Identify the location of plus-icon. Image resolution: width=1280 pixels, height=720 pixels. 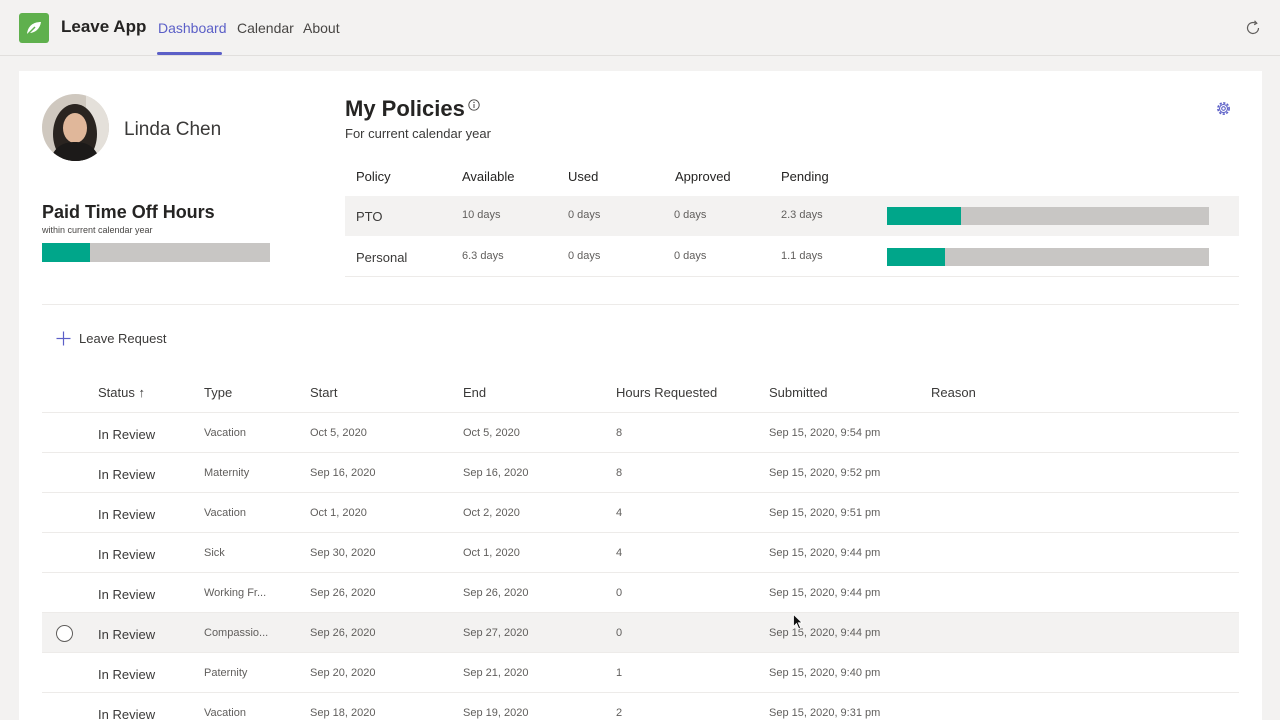
(63, 338).